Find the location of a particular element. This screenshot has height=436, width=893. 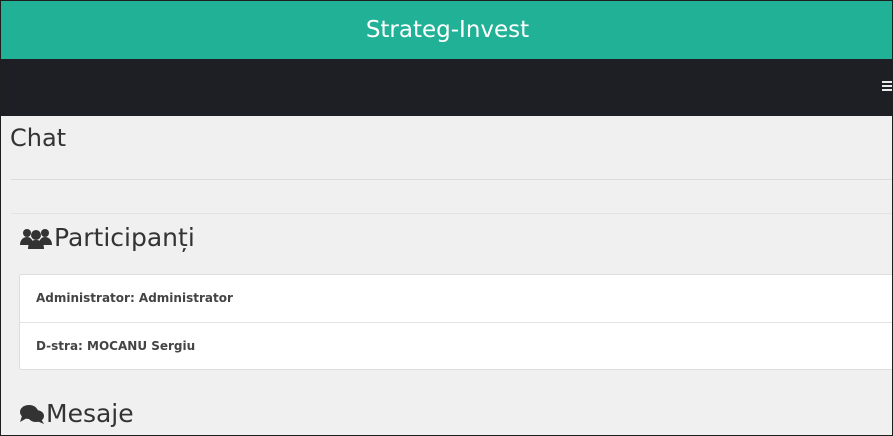

comments-icon is located at coordinates (32, 414).